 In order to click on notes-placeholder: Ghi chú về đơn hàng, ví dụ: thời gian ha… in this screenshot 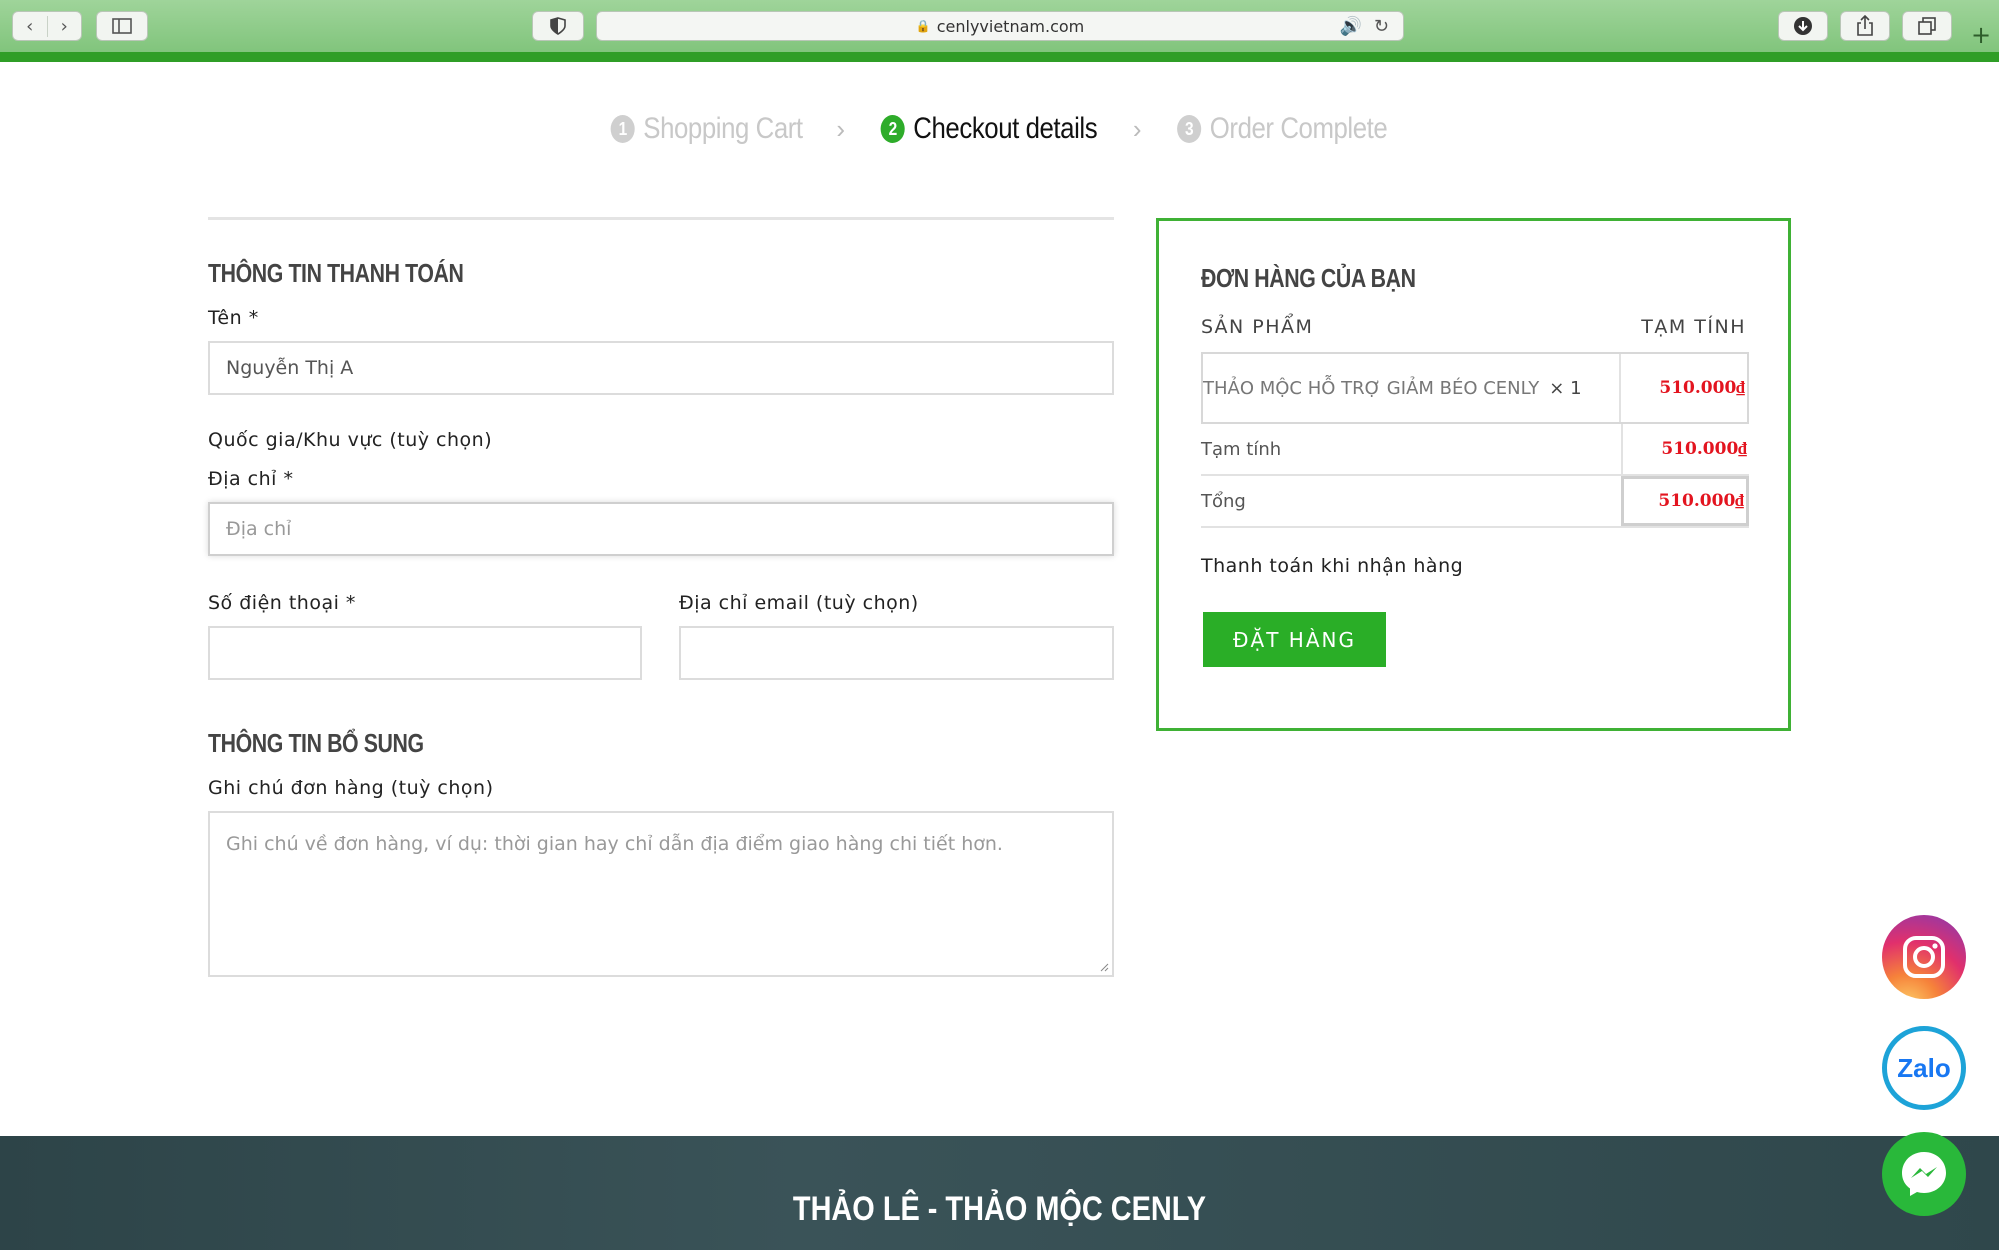, I will do `click(614, 844)`.